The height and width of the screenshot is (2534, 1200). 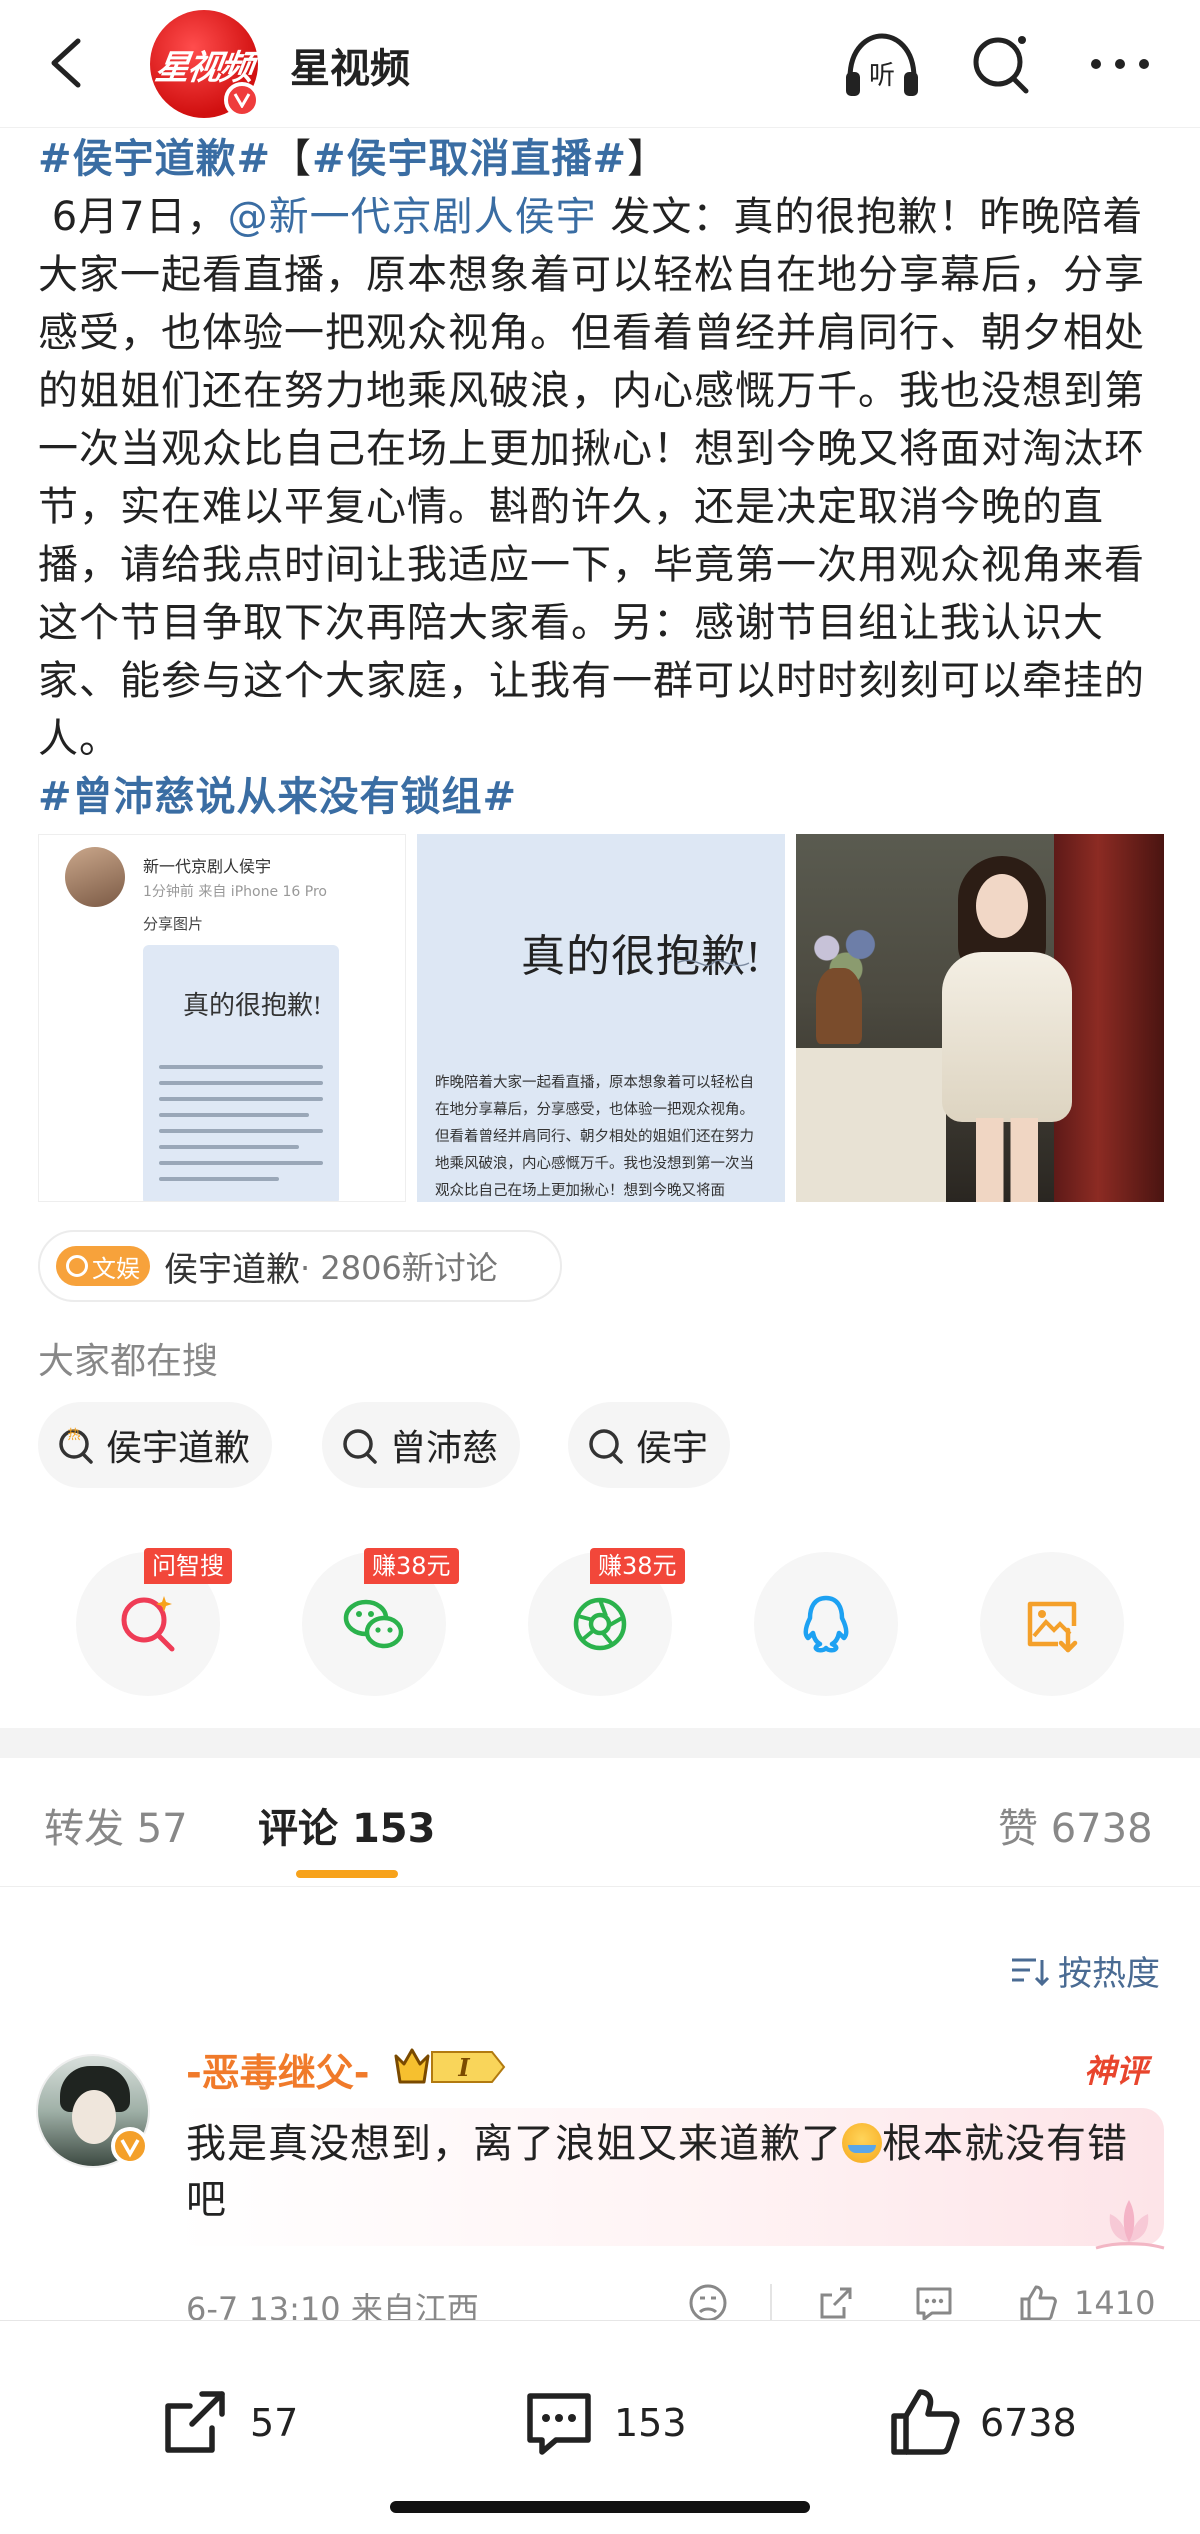 What do you see at coordinates (600, 1886) in the screenshot?
I see `tabs-divider` at bounding box center [600, 1886].